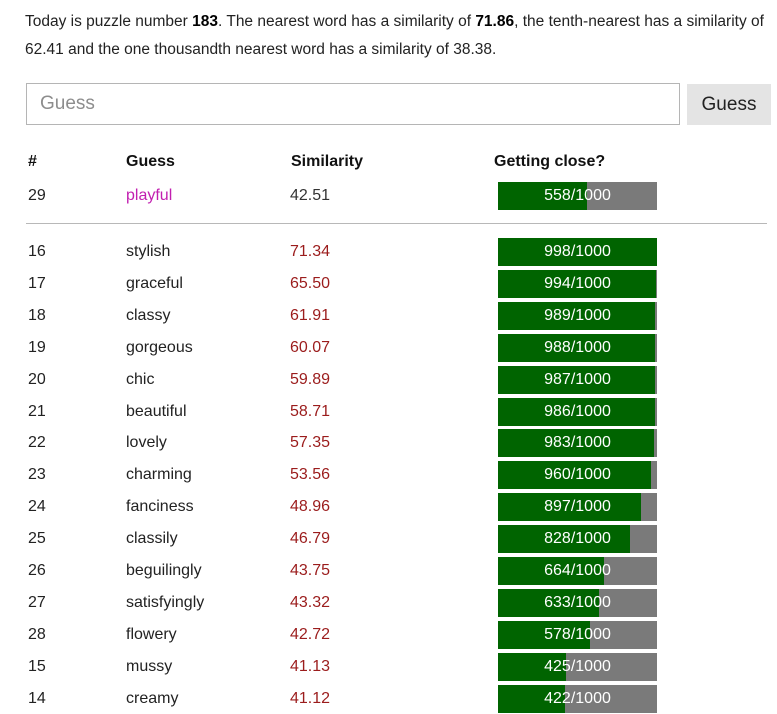  I want to click on table-row: 24 fanciness 48.96 897/1000, so click(388, 507).